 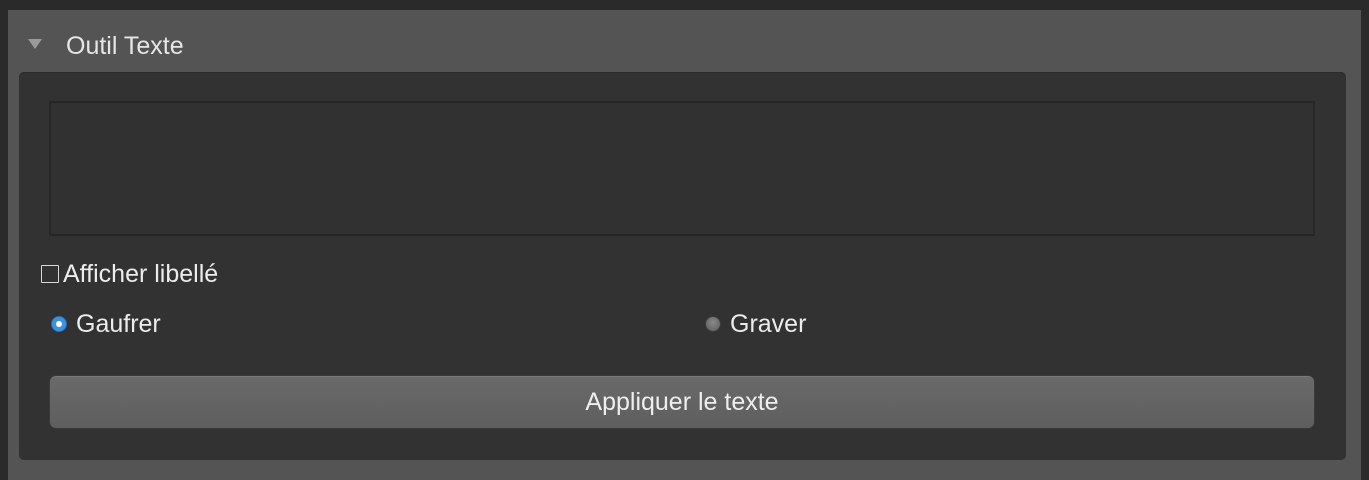 What do you see at coordinates (50, 274) in the screenshot?
I see `show-label-checkbox` at bounding box center [50, 274].